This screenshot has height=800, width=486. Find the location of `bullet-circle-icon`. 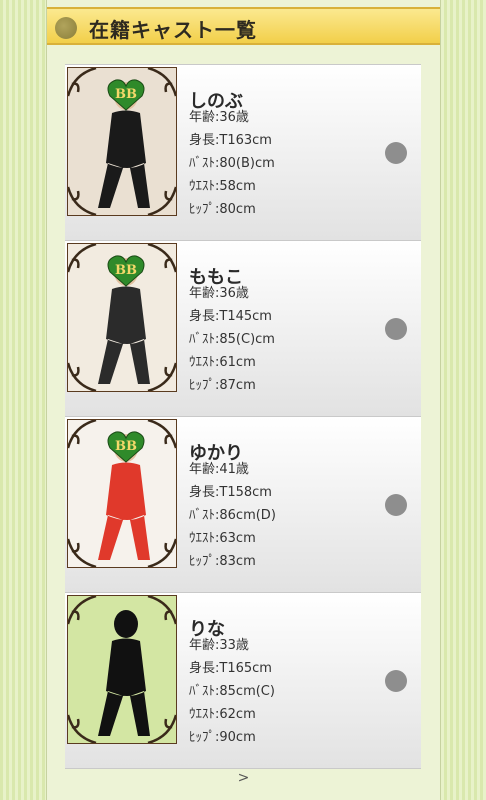

bullet-circle-icon is located at coordinates (66, 28).